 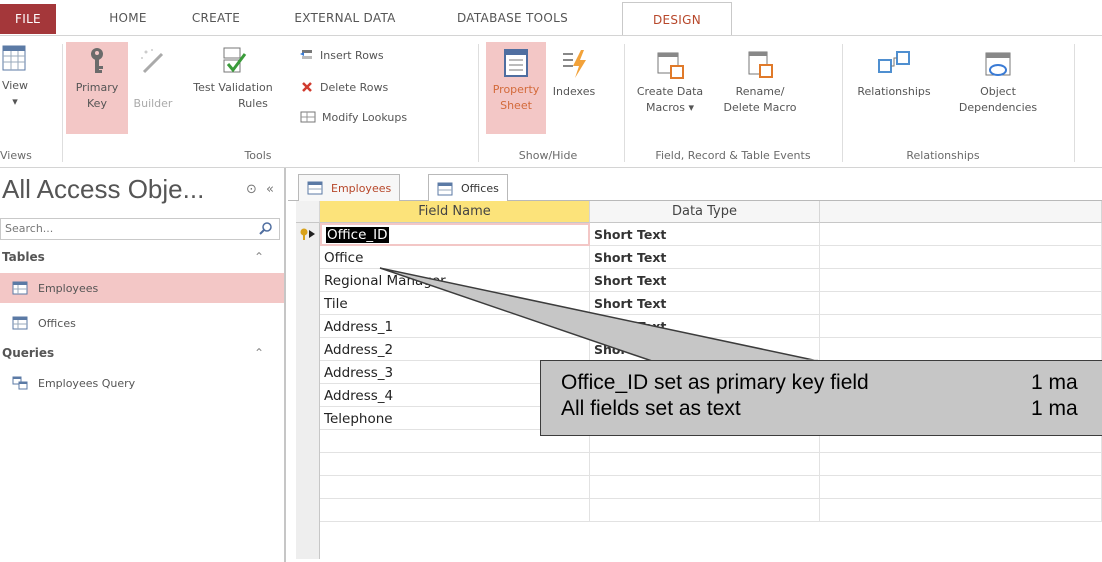 I want to click on callout-line: All fields set as text 1 ma, so click(x=831, y=410).